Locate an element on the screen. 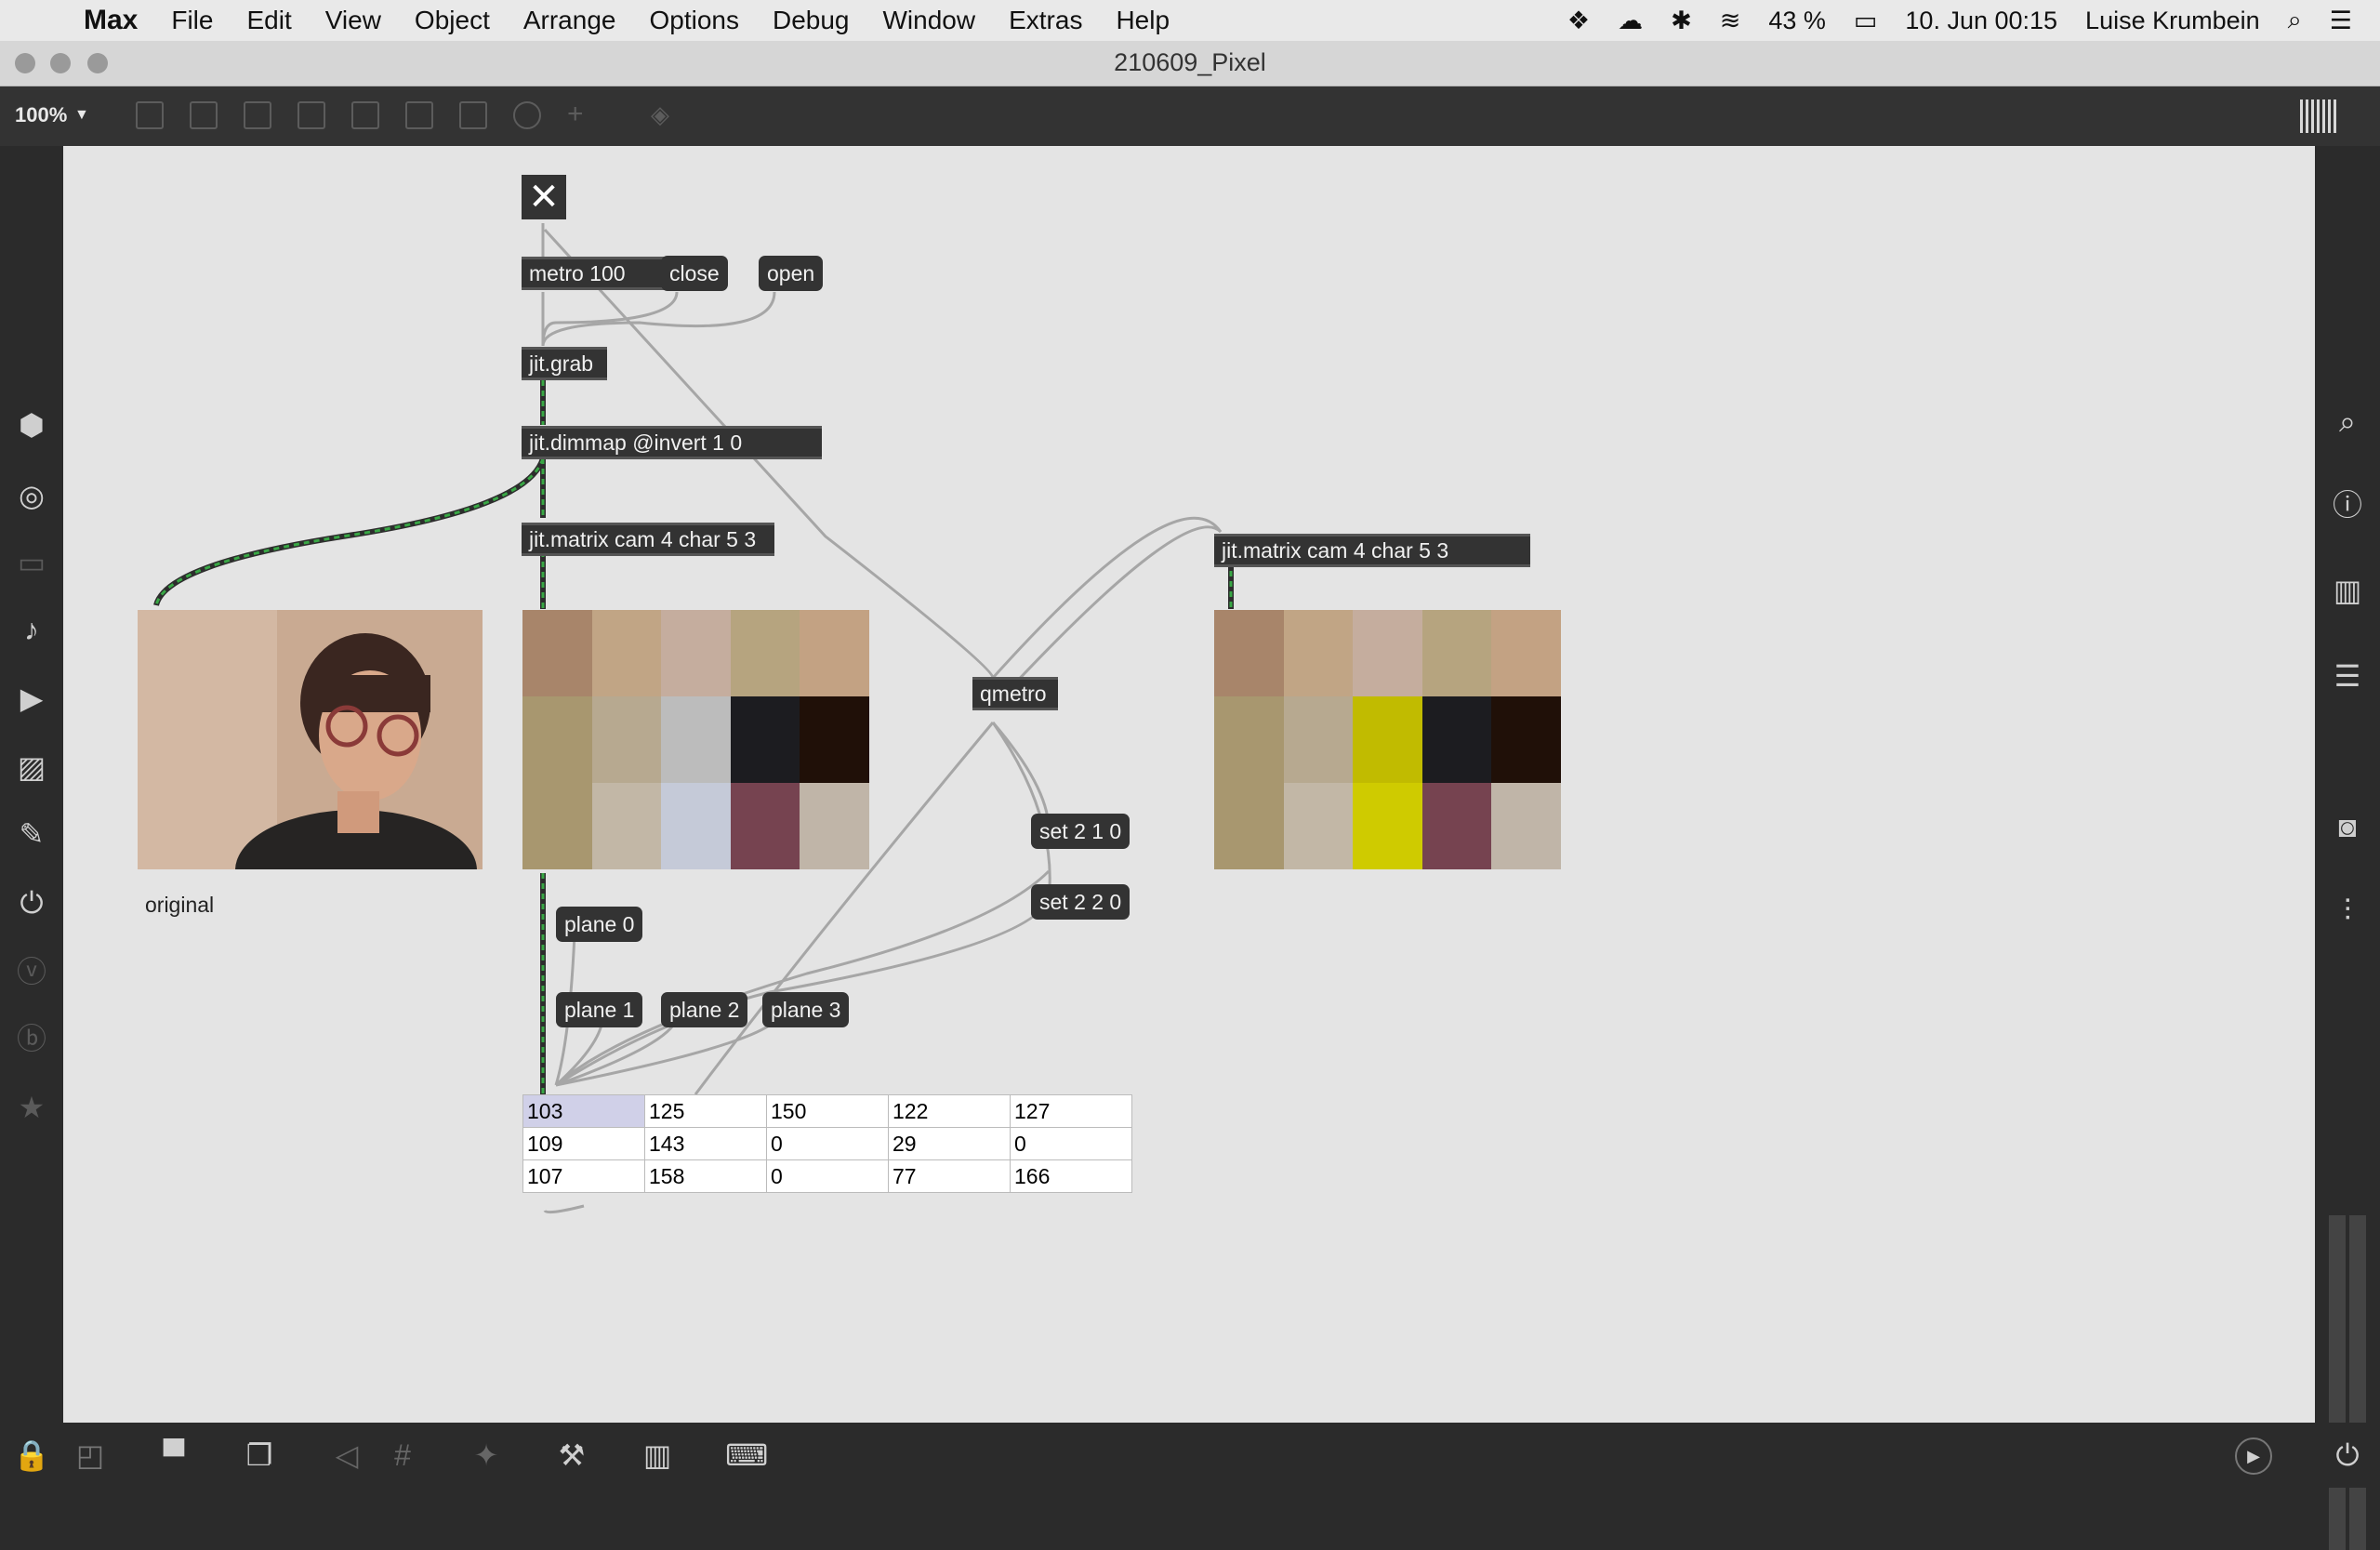  paint-bucket-icon: ◈ is located at coordinates (665, 115).